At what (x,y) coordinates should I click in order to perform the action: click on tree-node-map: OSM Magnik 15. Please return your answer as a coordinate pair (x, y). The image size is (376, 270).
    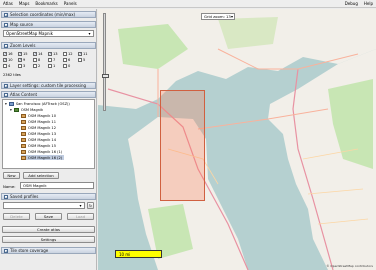
    Looking at the image, I should click on (38, 145).